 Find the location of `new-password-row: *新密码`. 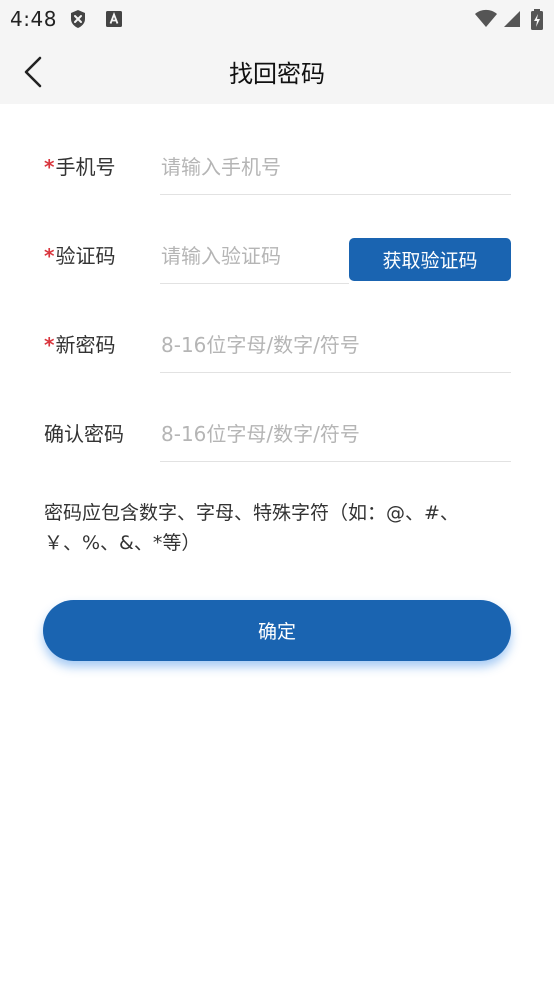

new-password-row: *新密码 is located at coordinates (278, 346).